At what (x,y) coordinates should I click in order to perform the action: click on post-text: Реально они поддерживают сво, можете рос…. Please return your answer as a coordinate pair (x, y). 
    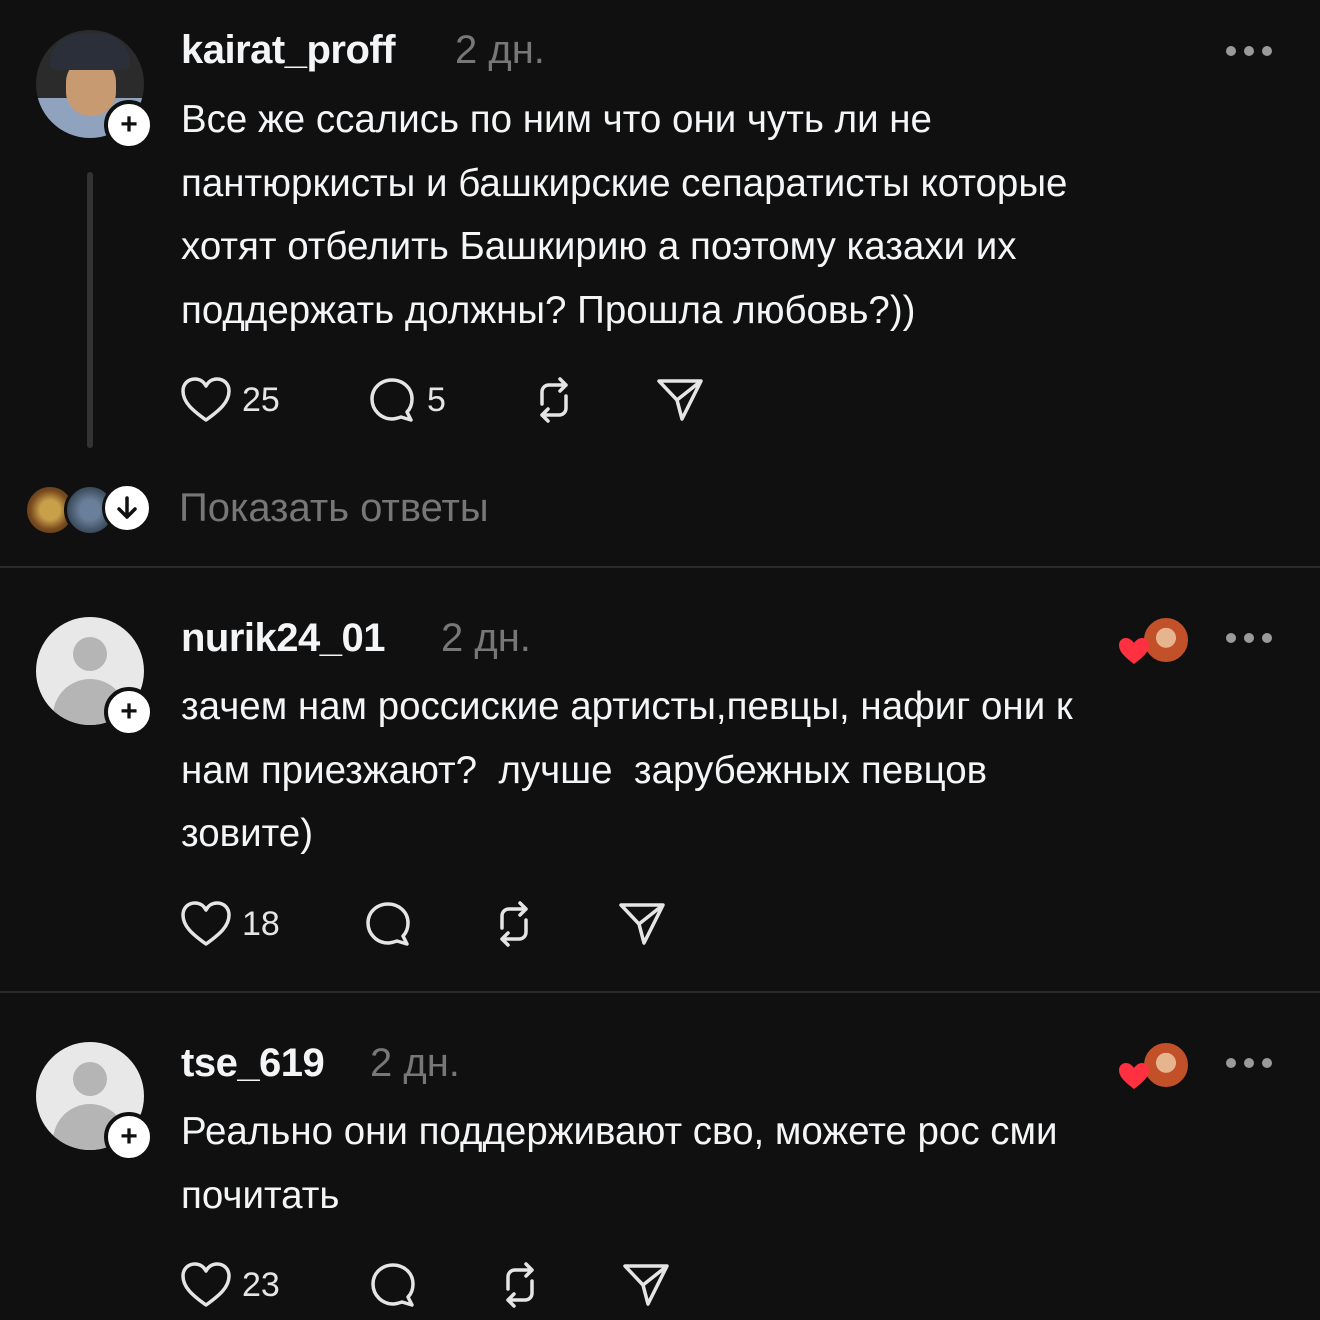
    Looking at the image, I should click on (619, 1163).